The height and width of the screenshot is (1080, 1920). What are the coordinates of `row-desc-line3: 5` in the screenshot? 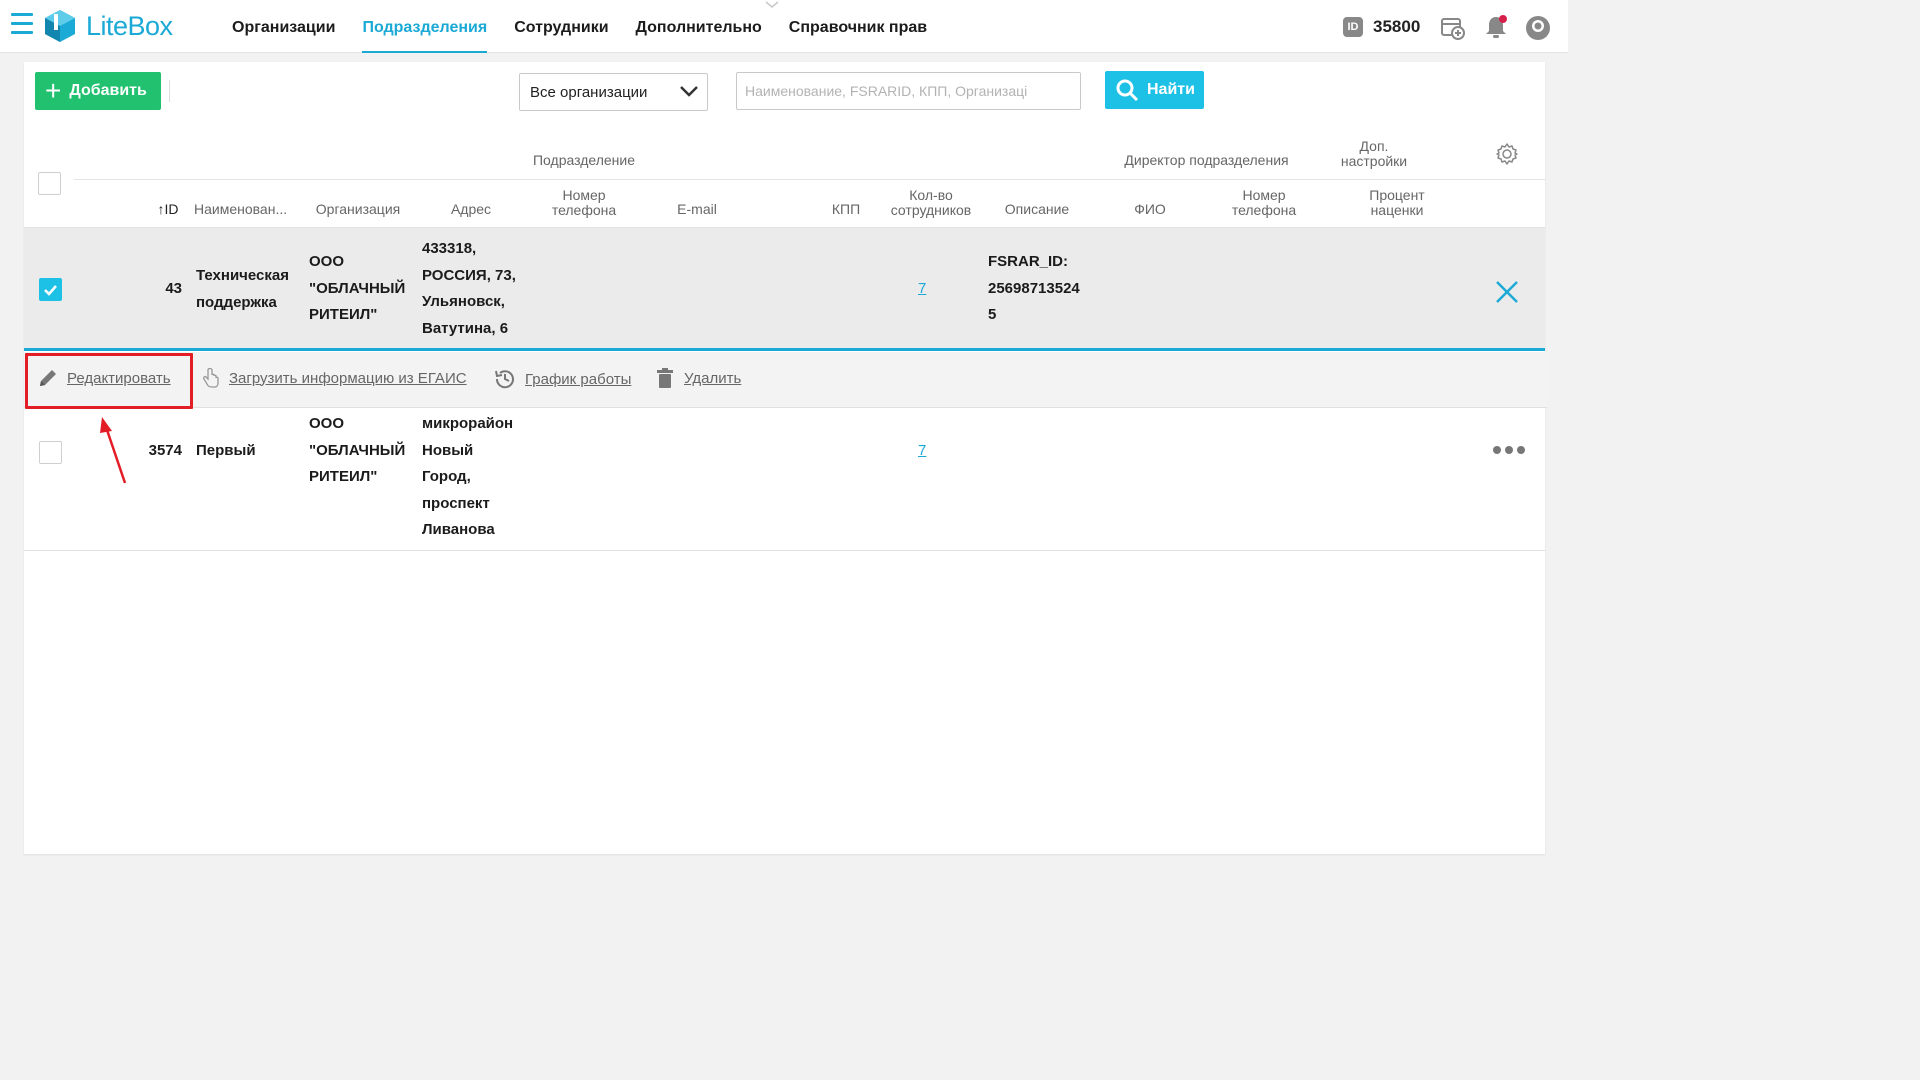 It's located at (992, 314).